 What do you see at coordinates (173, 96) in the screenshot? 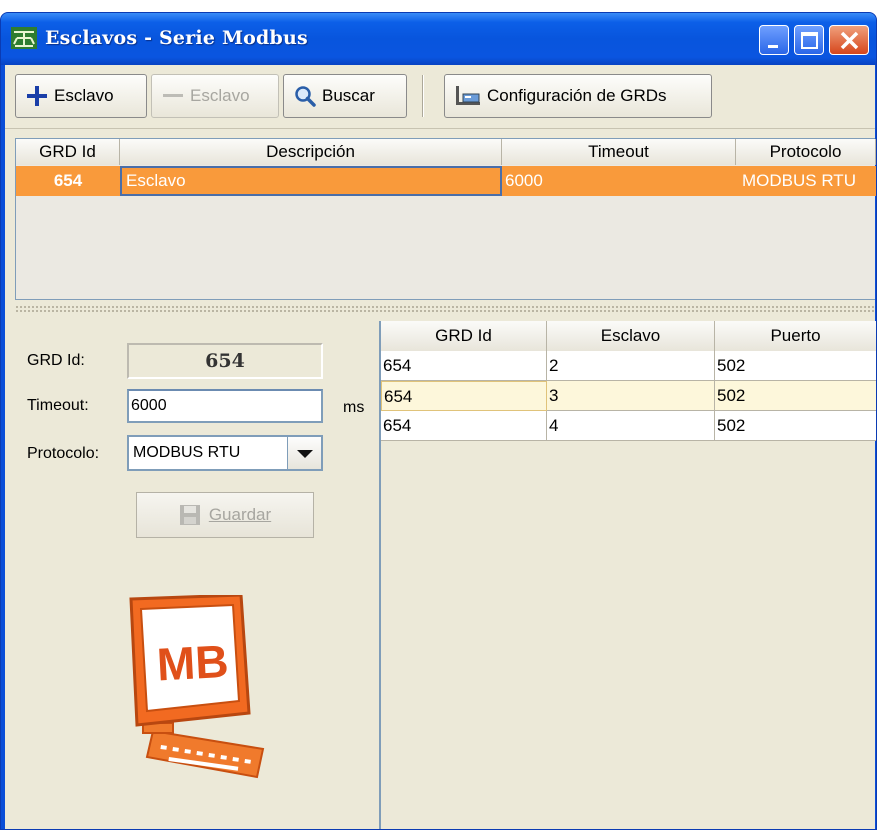
I see `minus-icon` at bounding box center [173, 96].